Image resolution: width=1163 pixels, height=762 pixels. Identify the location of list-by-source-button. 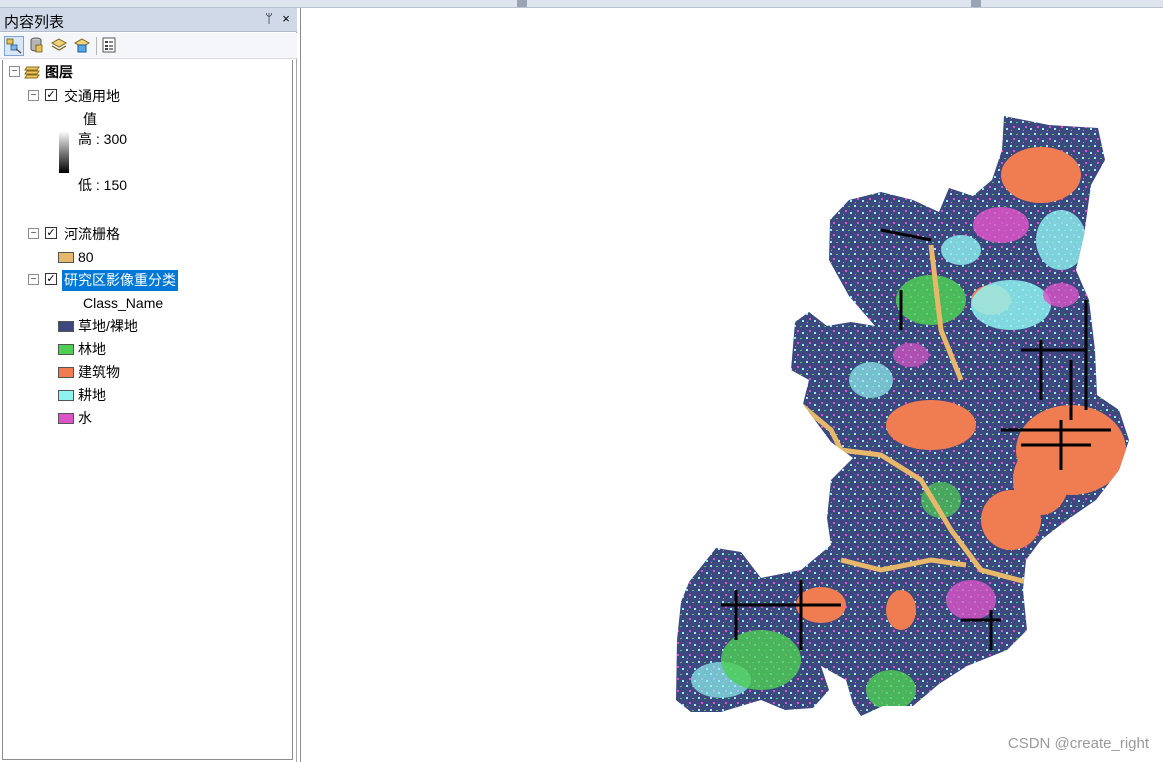
(37, 46).